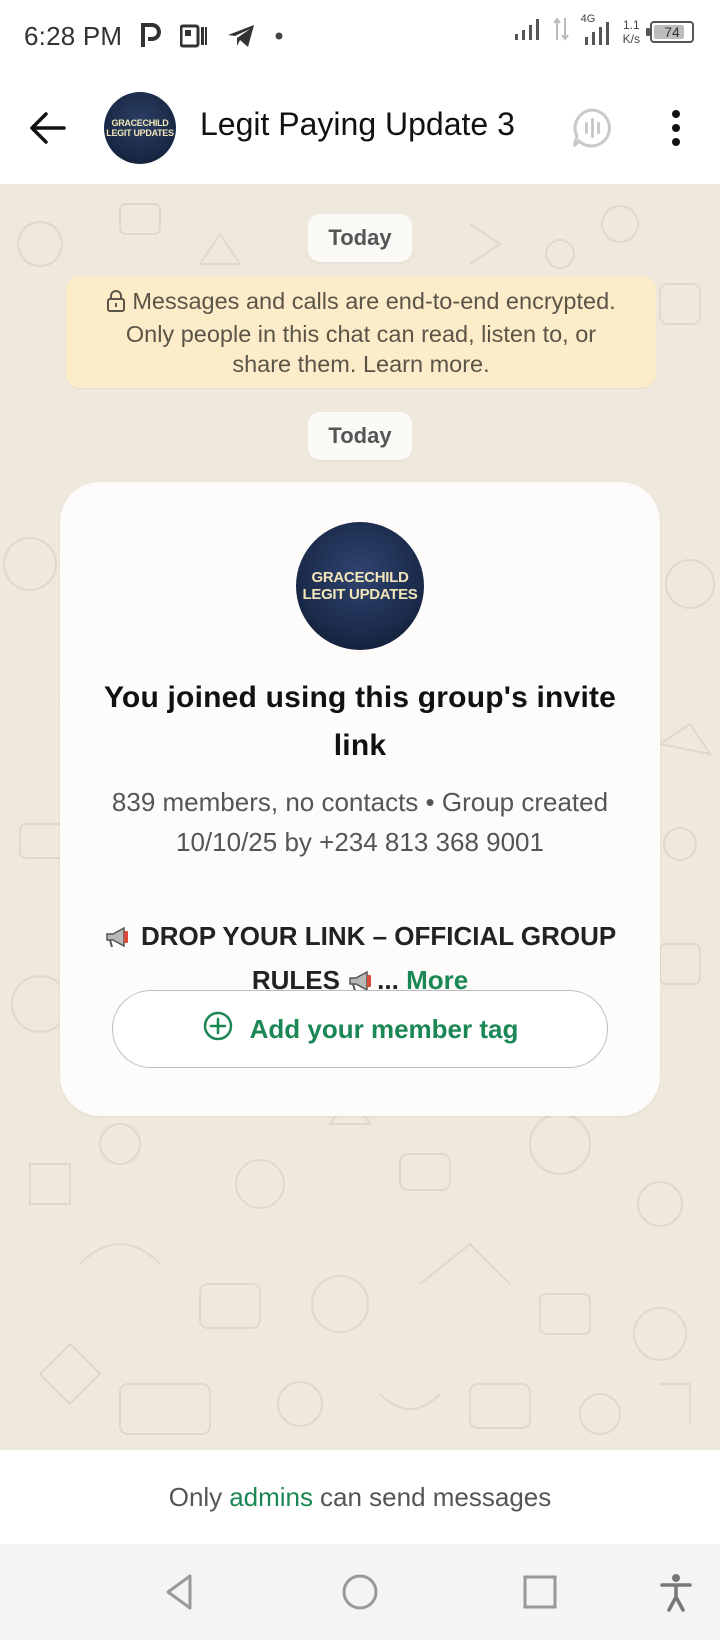  What do you see at coordinates (360, 577) in the screenshot?
I see `card-avatar-line-1: GRACECHILD` at bounding box center [360, 577].